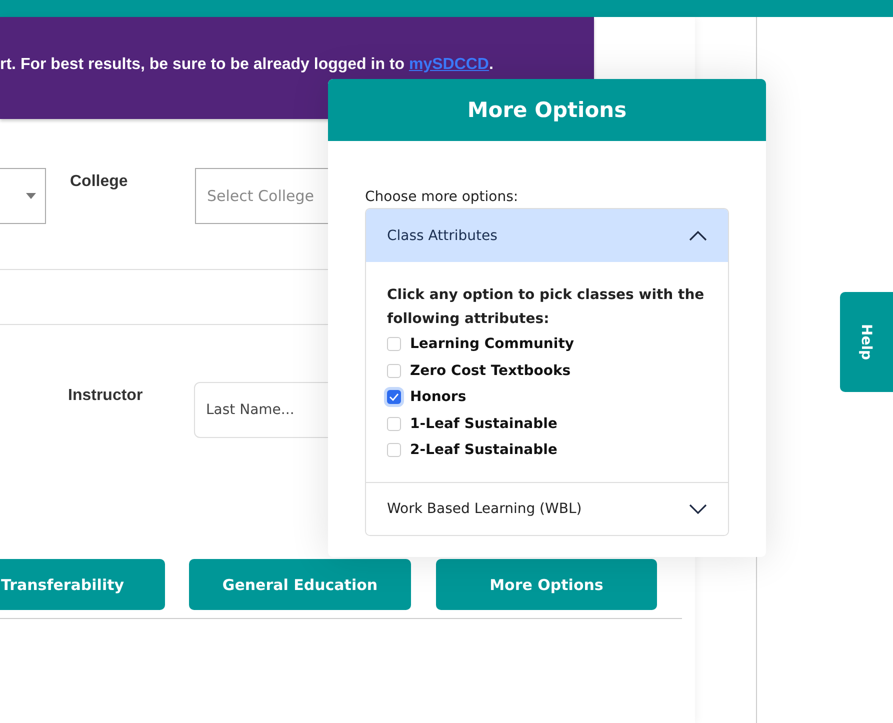 The width and height of the screenshot is (893, 723). What do you see at coordinates (484, 450) in the screenshot?
I see `option-label: 2-Leaf Sustainable` at bounding box center [484, 450].